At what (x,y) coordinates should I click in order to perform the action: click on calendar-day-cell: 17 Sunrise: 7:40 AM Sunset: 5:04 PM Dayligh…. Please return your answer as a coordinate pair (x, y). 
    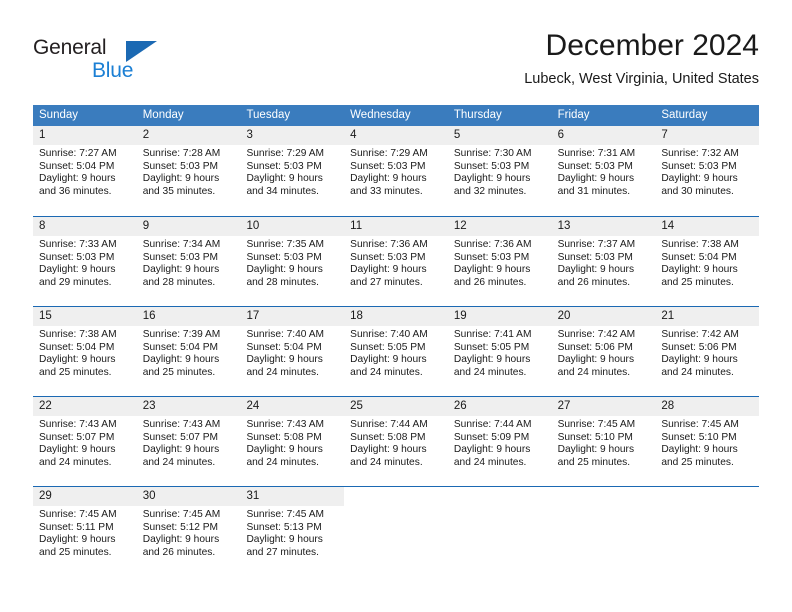
    Looking at the image, I should click on (292, 351).